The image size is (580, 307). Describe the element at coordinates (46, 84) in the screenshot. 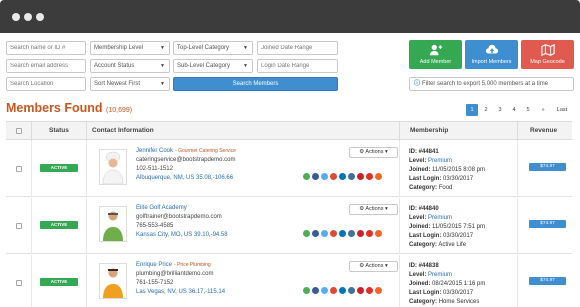

I see `search-location-input` at that location.